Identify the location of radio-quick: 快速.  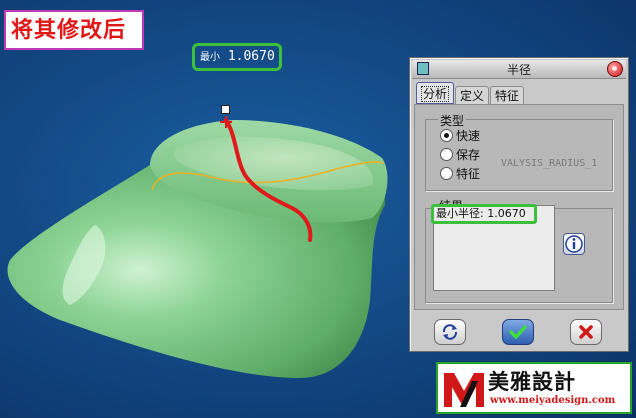
(460, 136).